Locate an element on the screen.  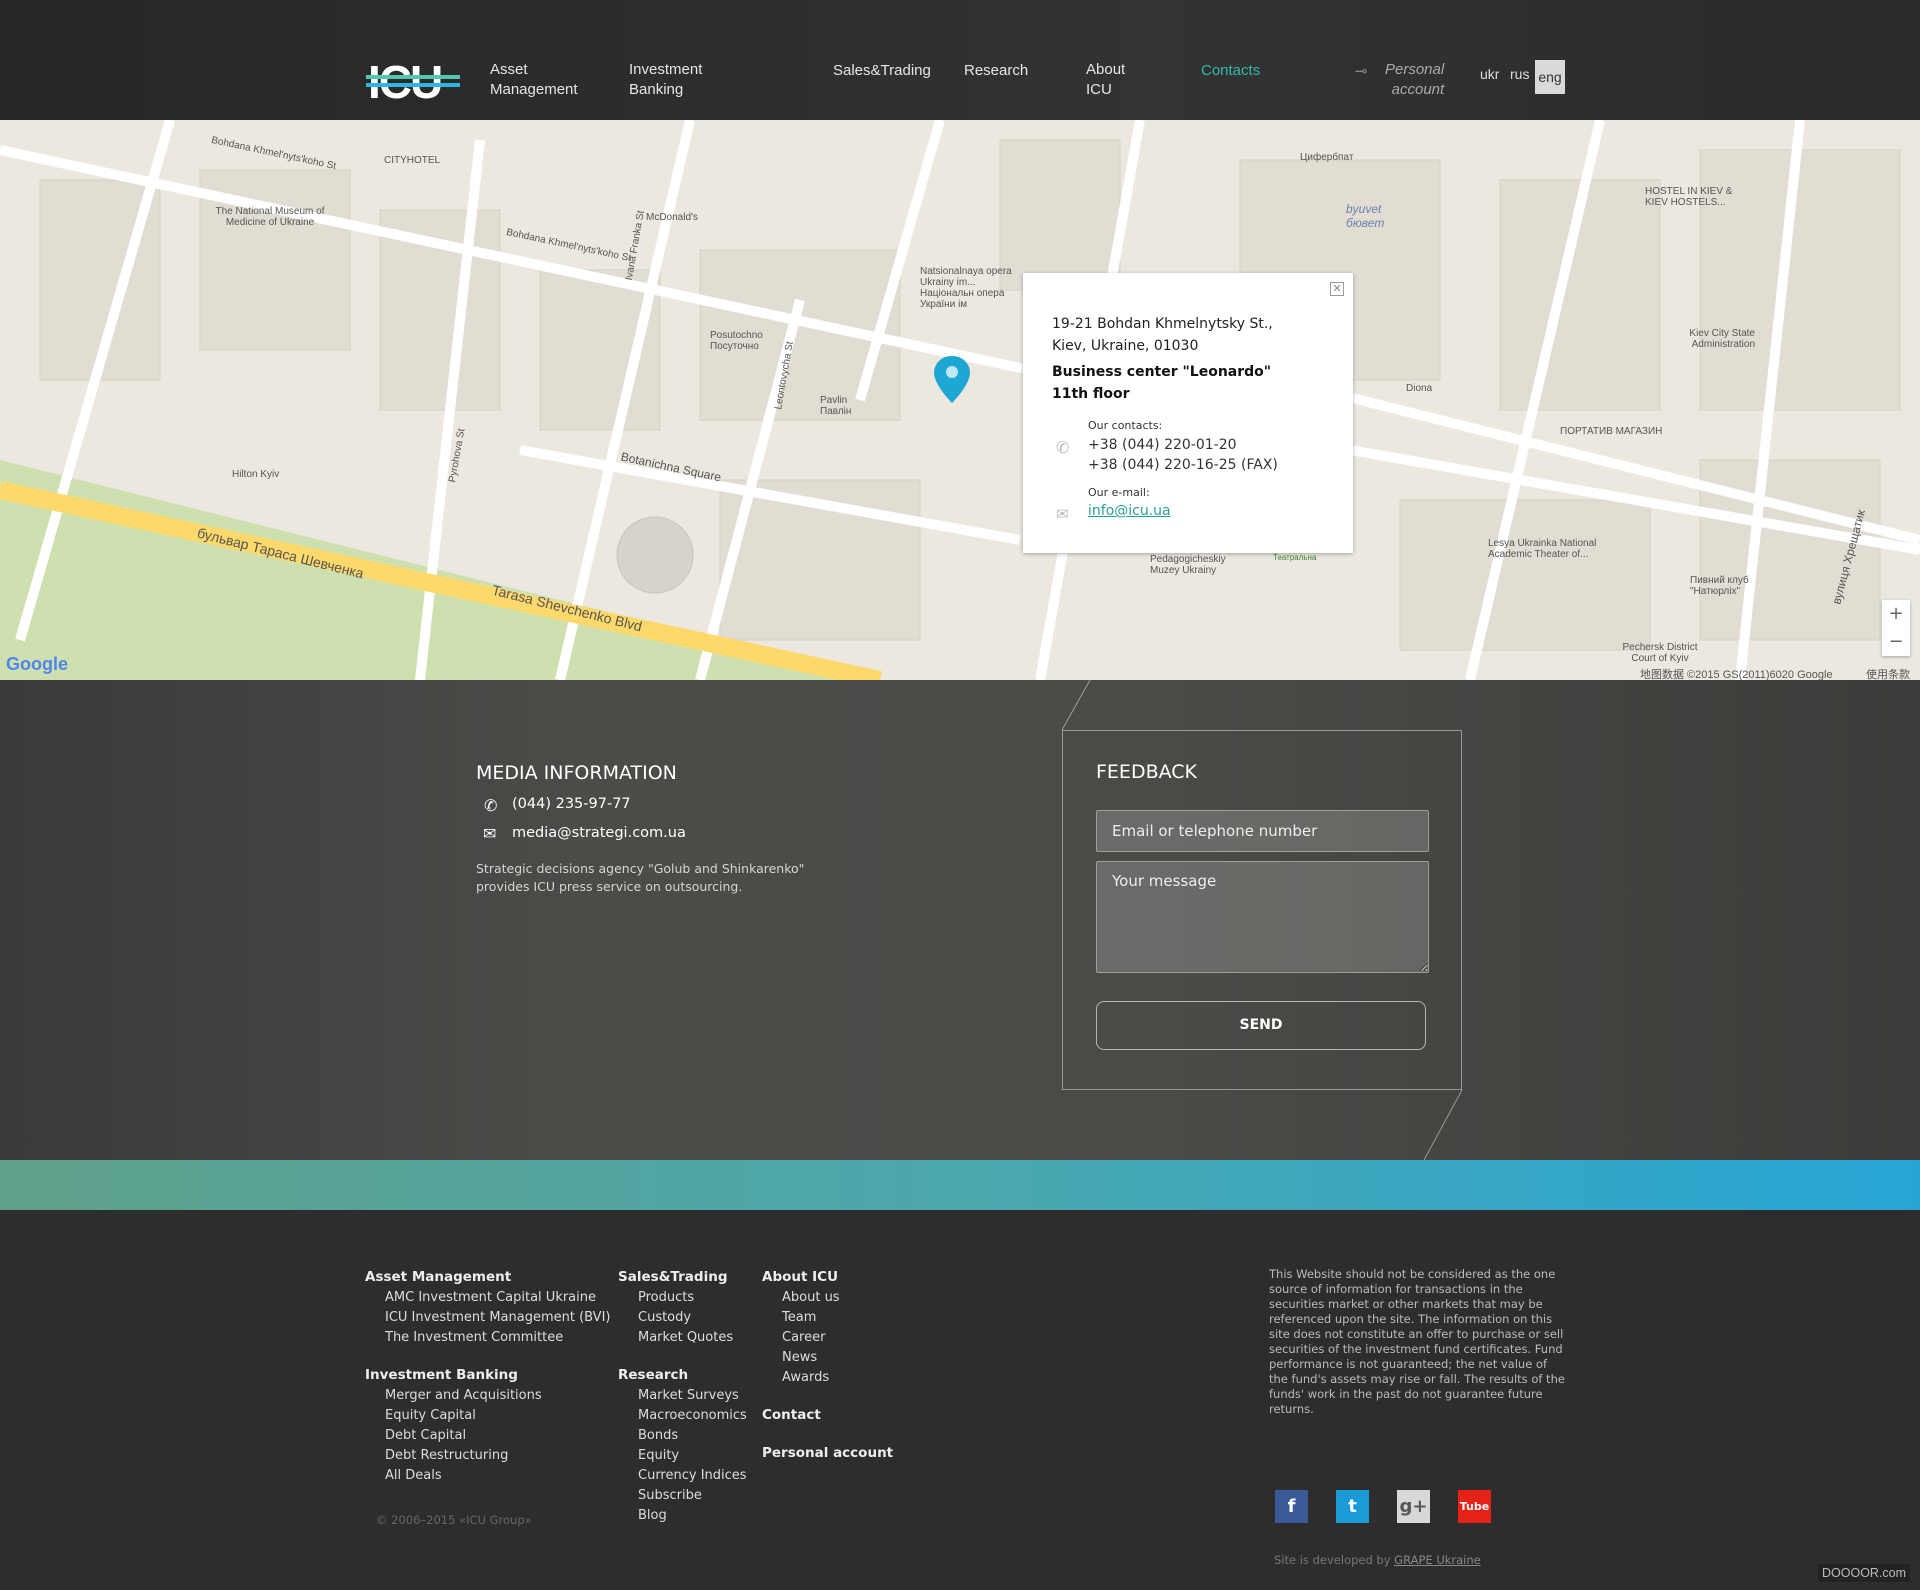
media-title: MEDIA INFORMATION is located at coordinates (576, 773).